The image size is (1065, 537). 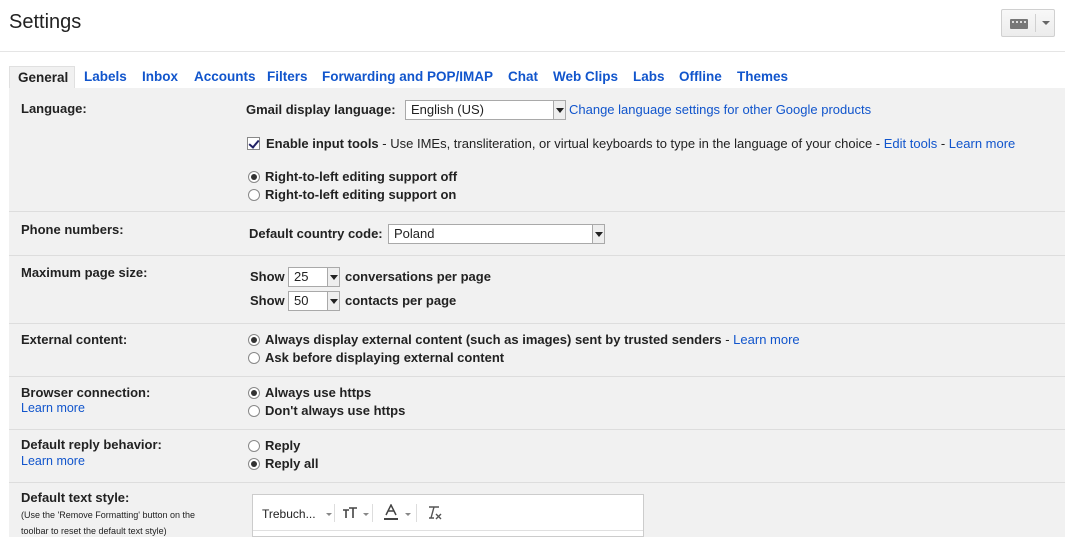 What do you see at coordinates (766, 339) in the screenshot?
I see `external-learn-more-link: Learn more` at bounding box center [766, 339].